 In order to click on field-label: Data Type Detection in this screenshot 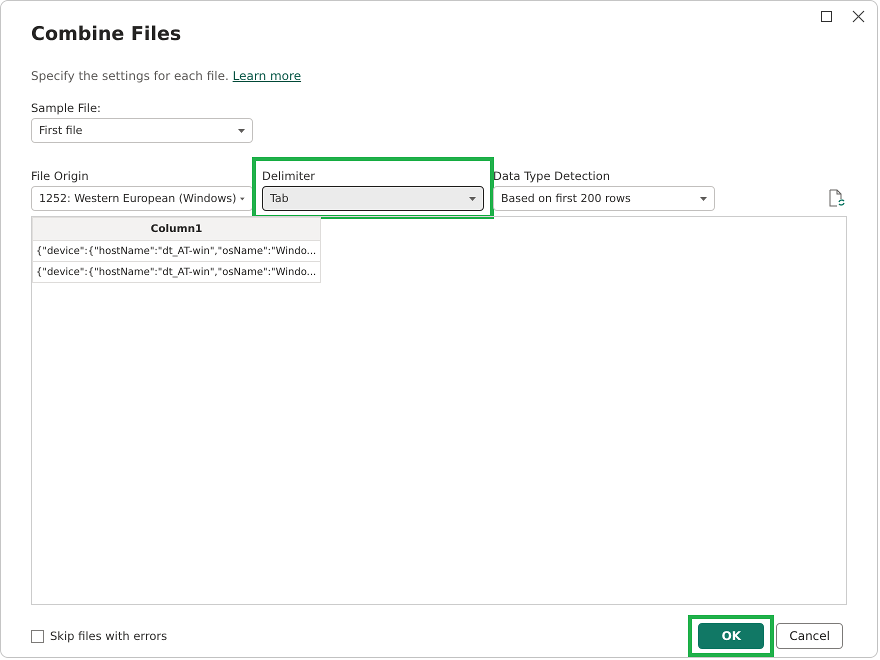, I will do `click(551, 176)`.